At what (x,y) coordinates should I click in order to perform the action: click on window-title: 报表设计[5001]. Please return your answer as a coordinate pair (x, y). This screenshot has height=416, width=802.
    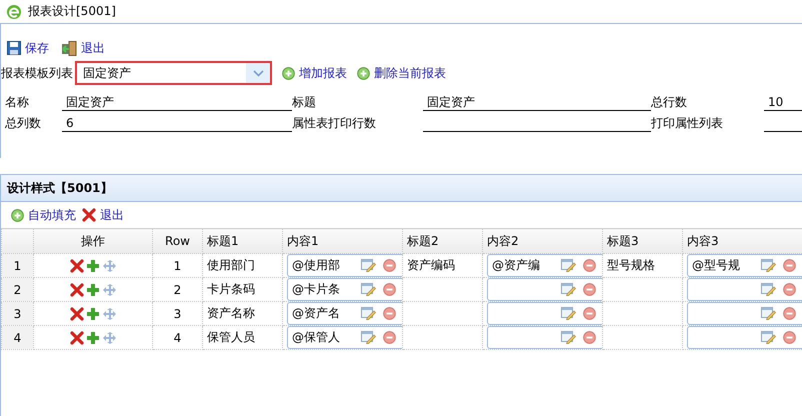
    Looking at the image, I should click on (72, 11).